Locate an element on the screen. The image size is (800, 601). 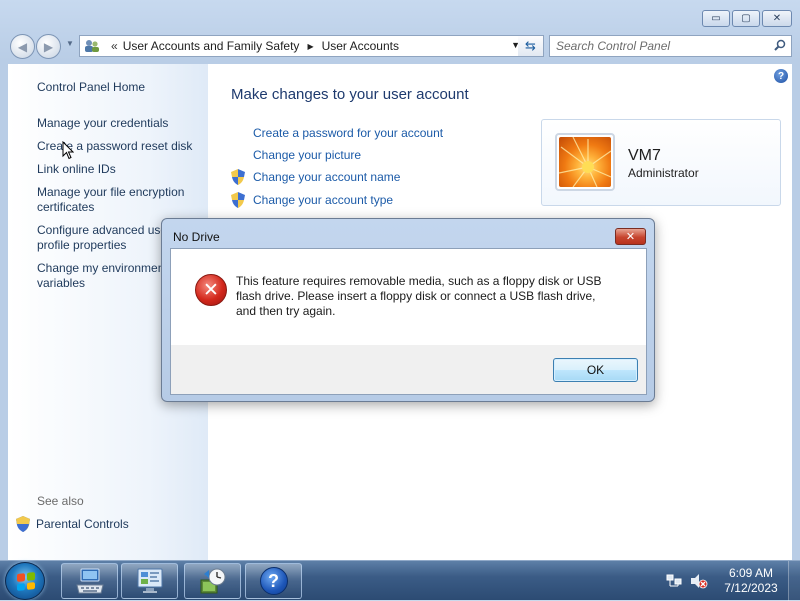
dialog-close-button: ✕ is located at coordinates (630, 236).